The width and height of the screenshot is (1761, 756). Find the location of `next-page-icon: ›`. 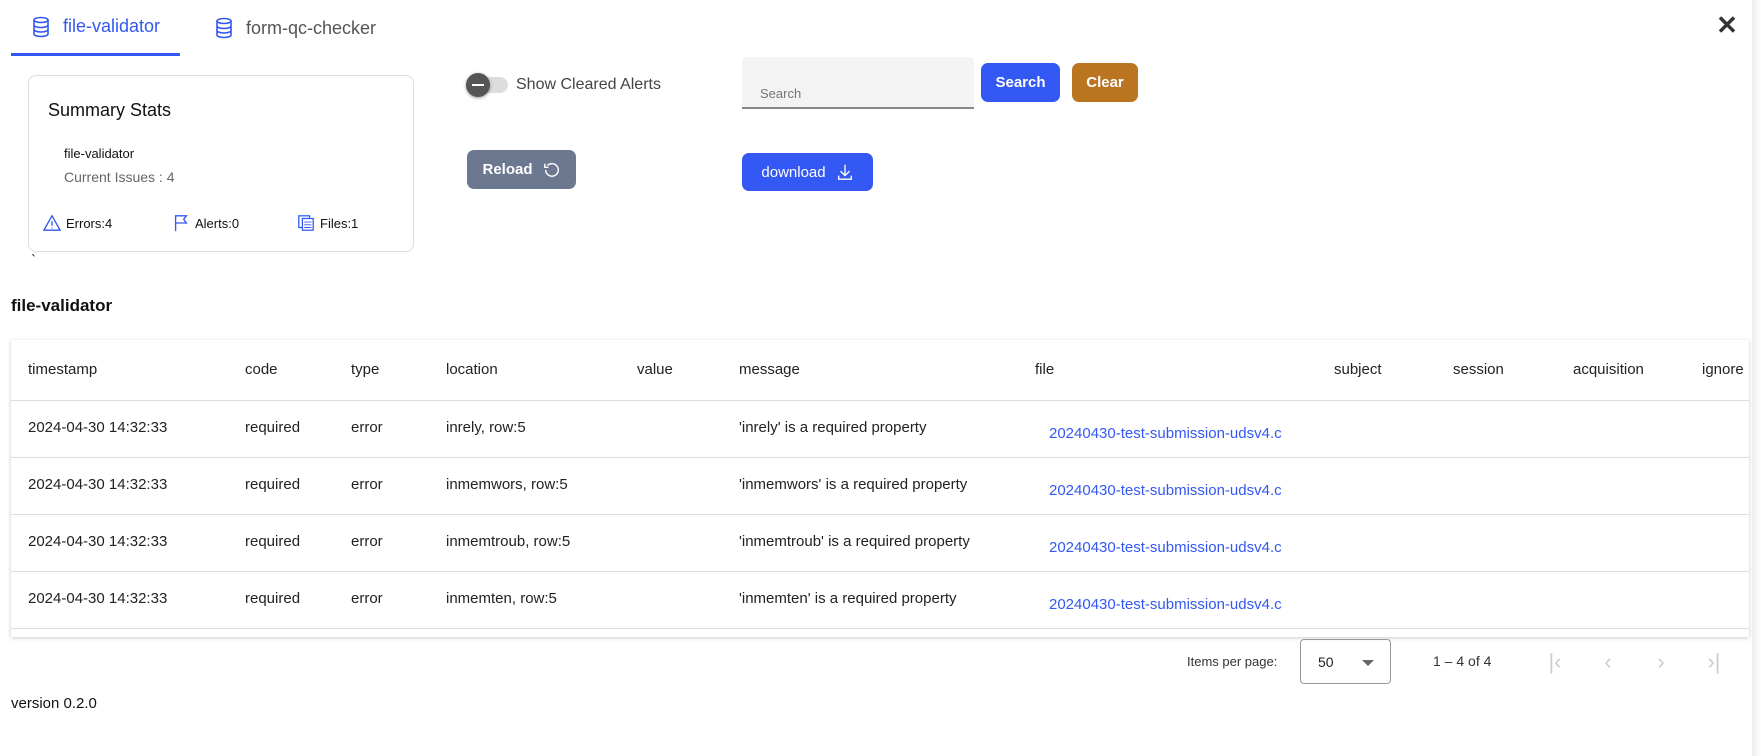

next-page-icon: › is located at coordinates (1661, 662).